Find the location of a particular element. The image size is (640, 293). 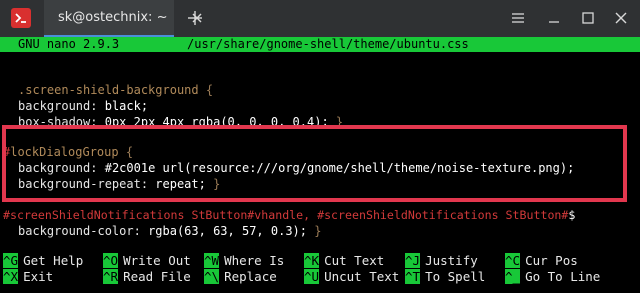

shortcut-key: ^K is located at coordinates (312, 260).